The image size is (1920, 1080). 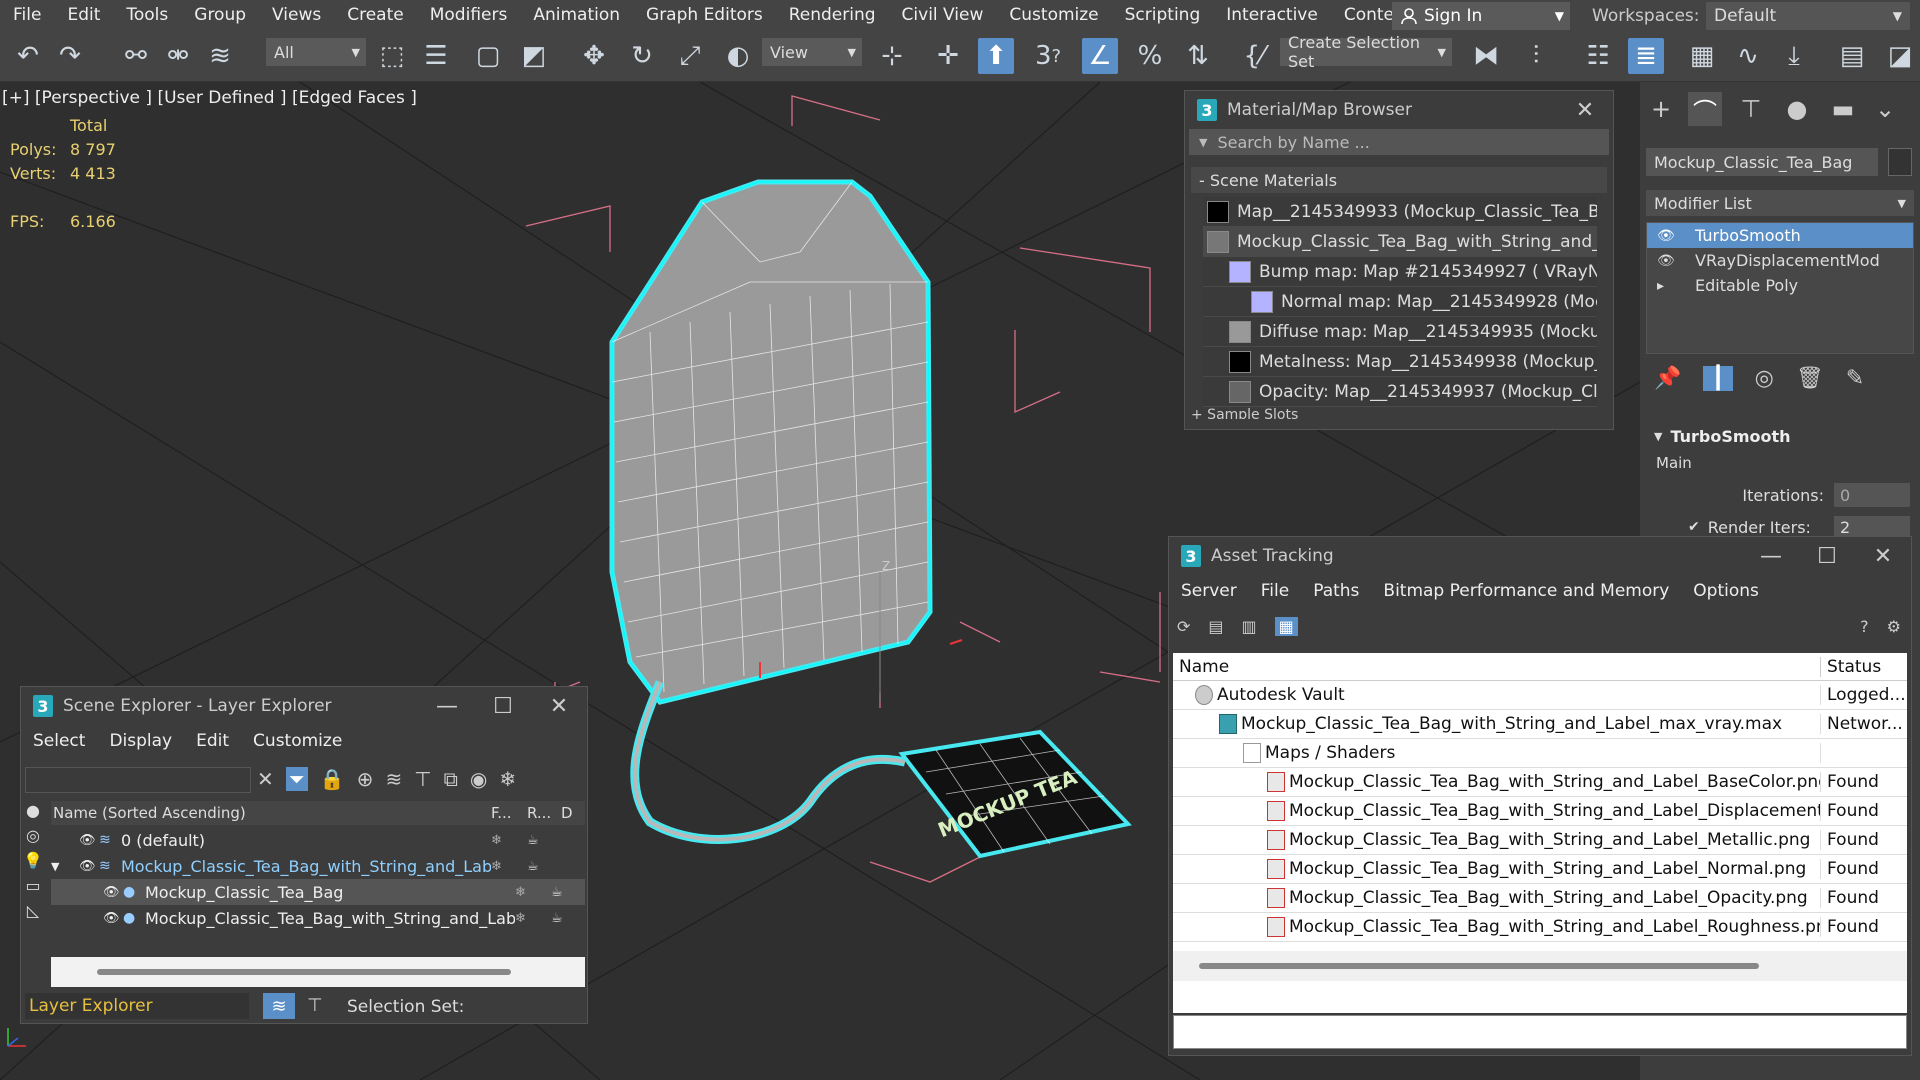 I want to click on modify-tab-icon: ⌒, so click(x=1705, y=109).